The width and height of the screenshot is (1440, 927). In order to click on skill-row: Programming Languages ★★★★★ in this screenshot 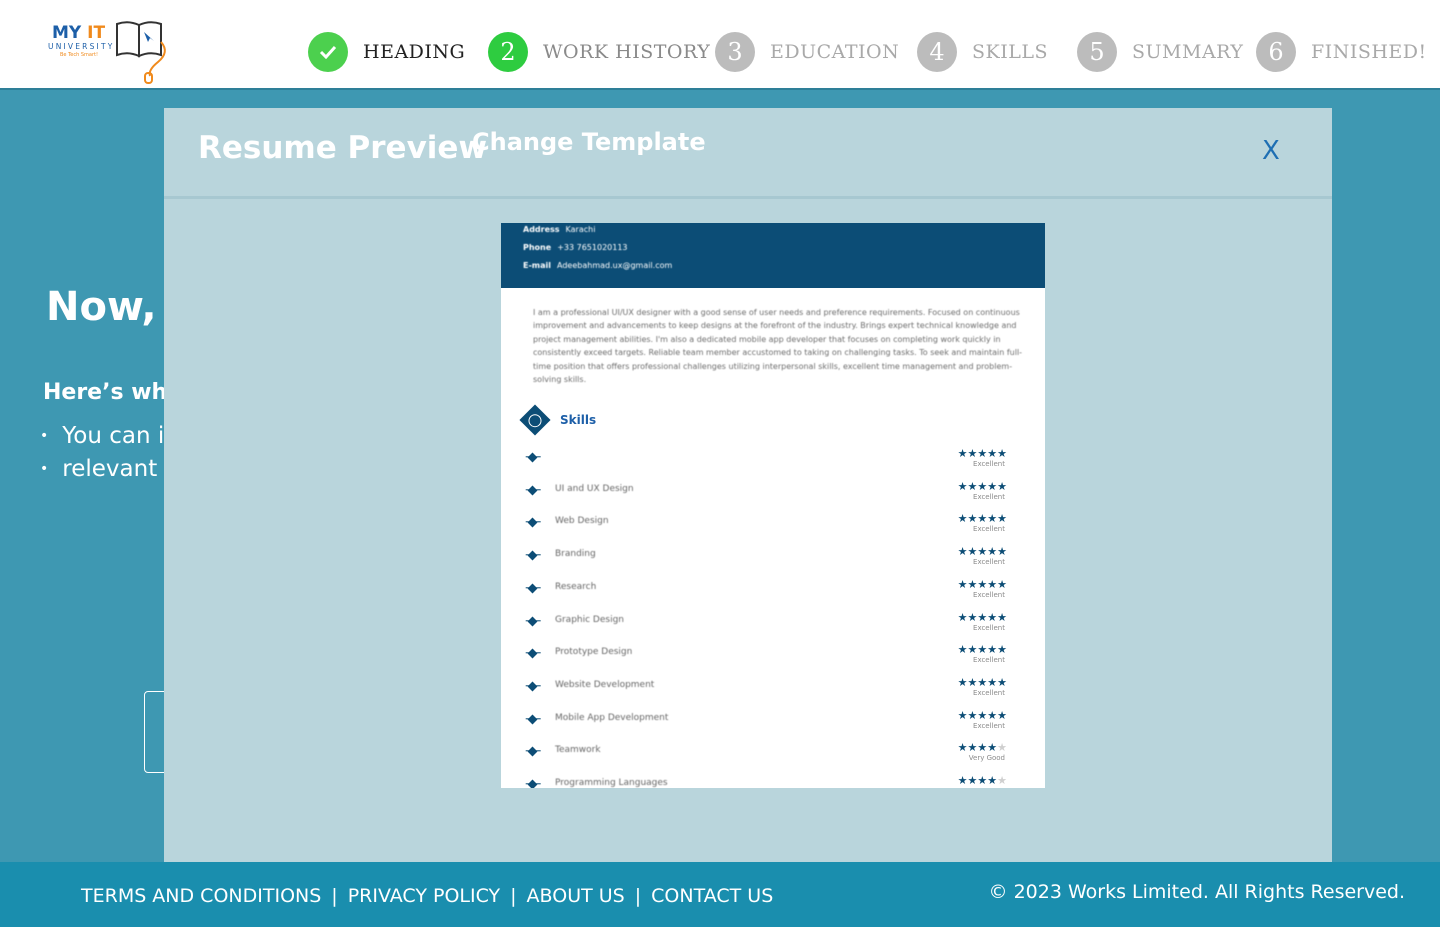, I will do `click(767, 781)`.